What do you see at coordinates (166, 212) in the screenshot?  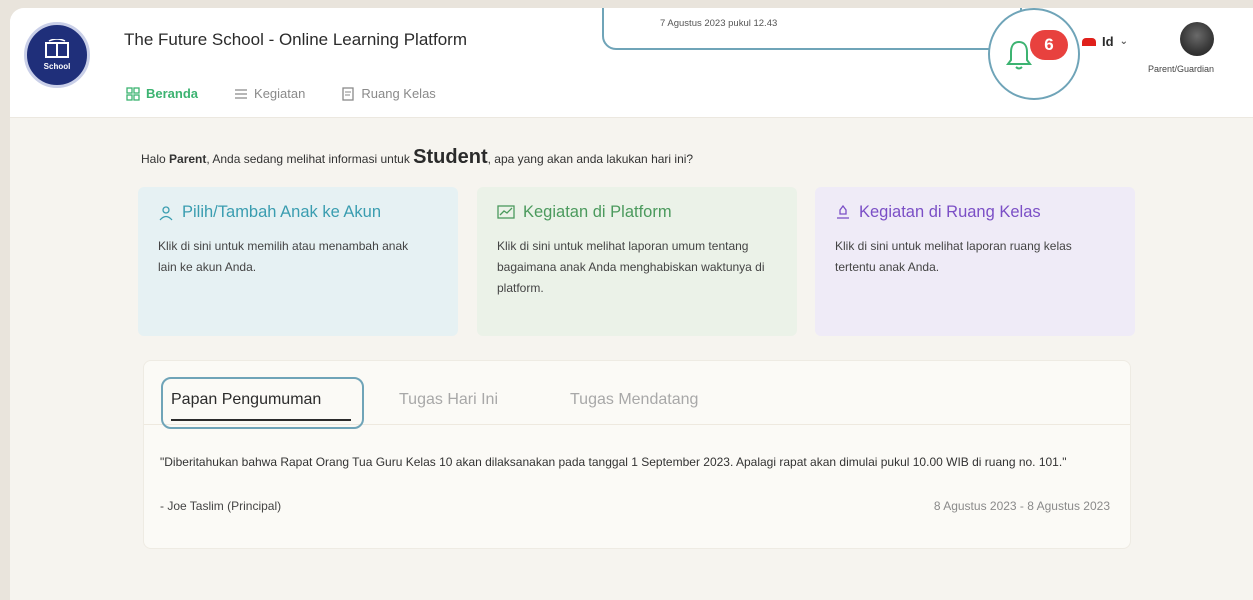 I see `person-icon` at bounding box center [166, 212].